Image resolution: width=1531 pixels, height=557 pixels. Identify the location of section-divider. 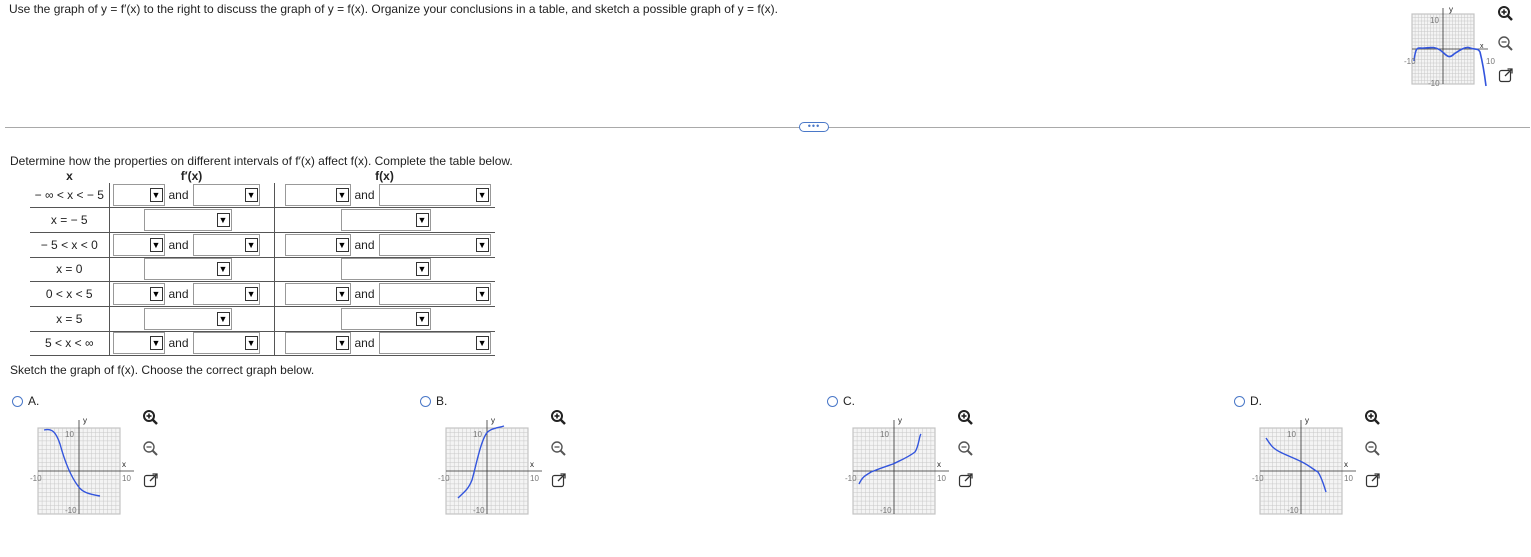
(767, 127).